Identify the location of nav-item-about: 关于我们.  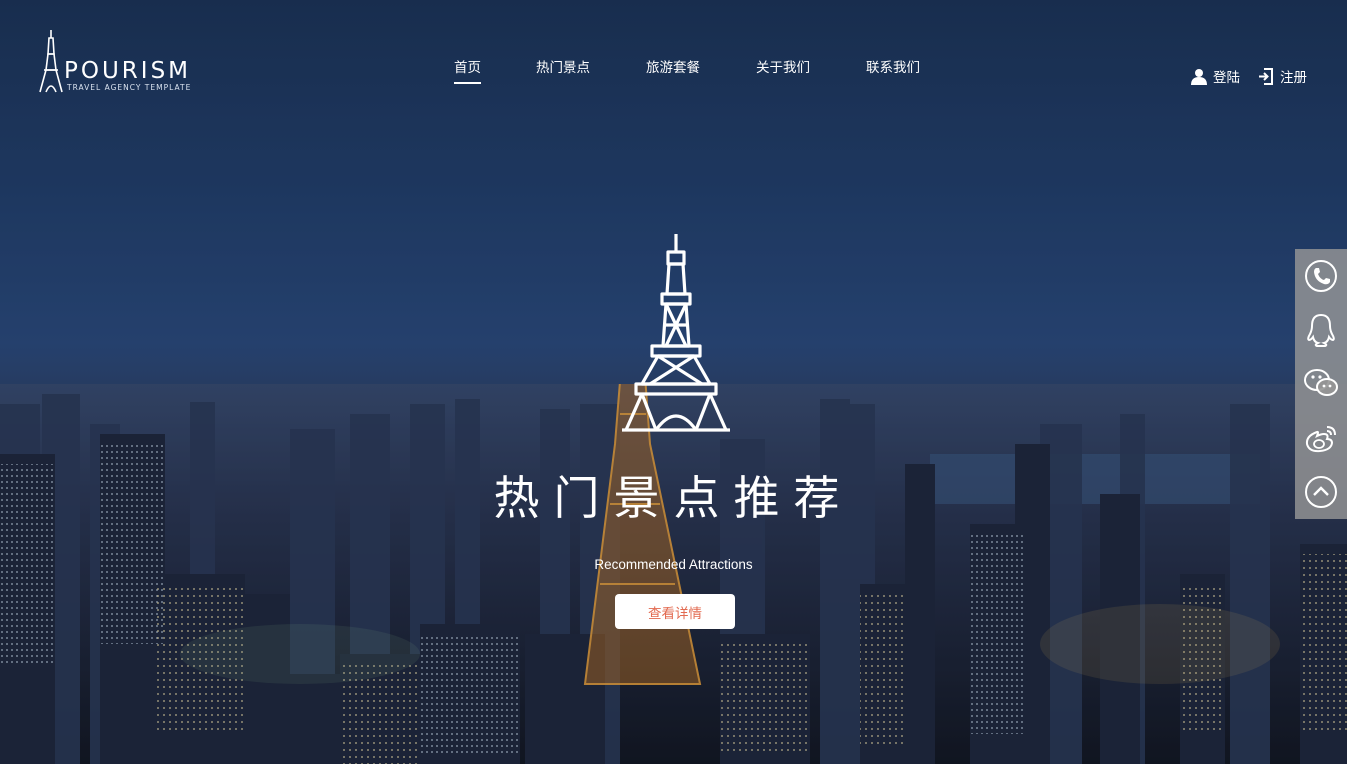
(783, 66).